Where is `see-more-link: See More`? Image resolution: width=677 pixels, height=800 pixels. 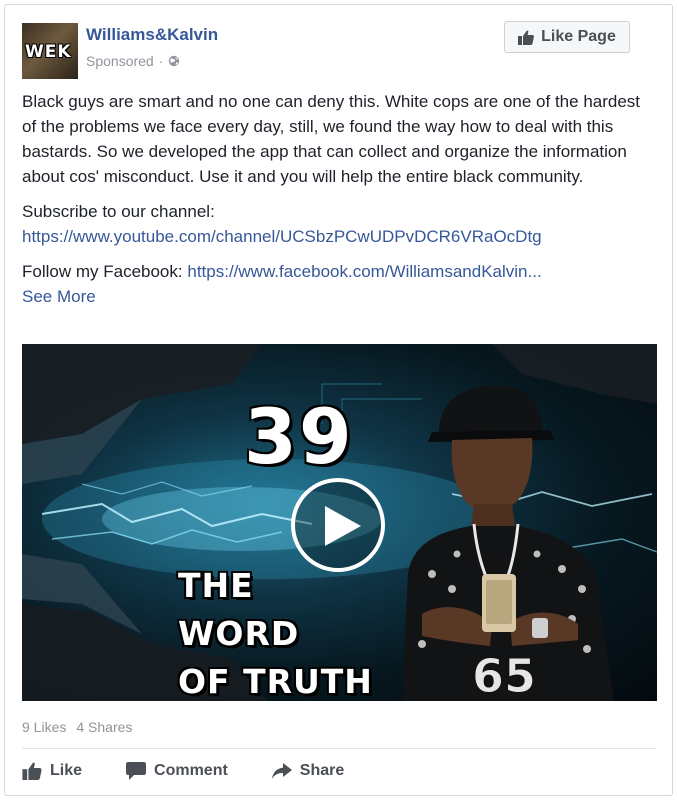 see-more-link: See More is located at coordinates (337, 296).